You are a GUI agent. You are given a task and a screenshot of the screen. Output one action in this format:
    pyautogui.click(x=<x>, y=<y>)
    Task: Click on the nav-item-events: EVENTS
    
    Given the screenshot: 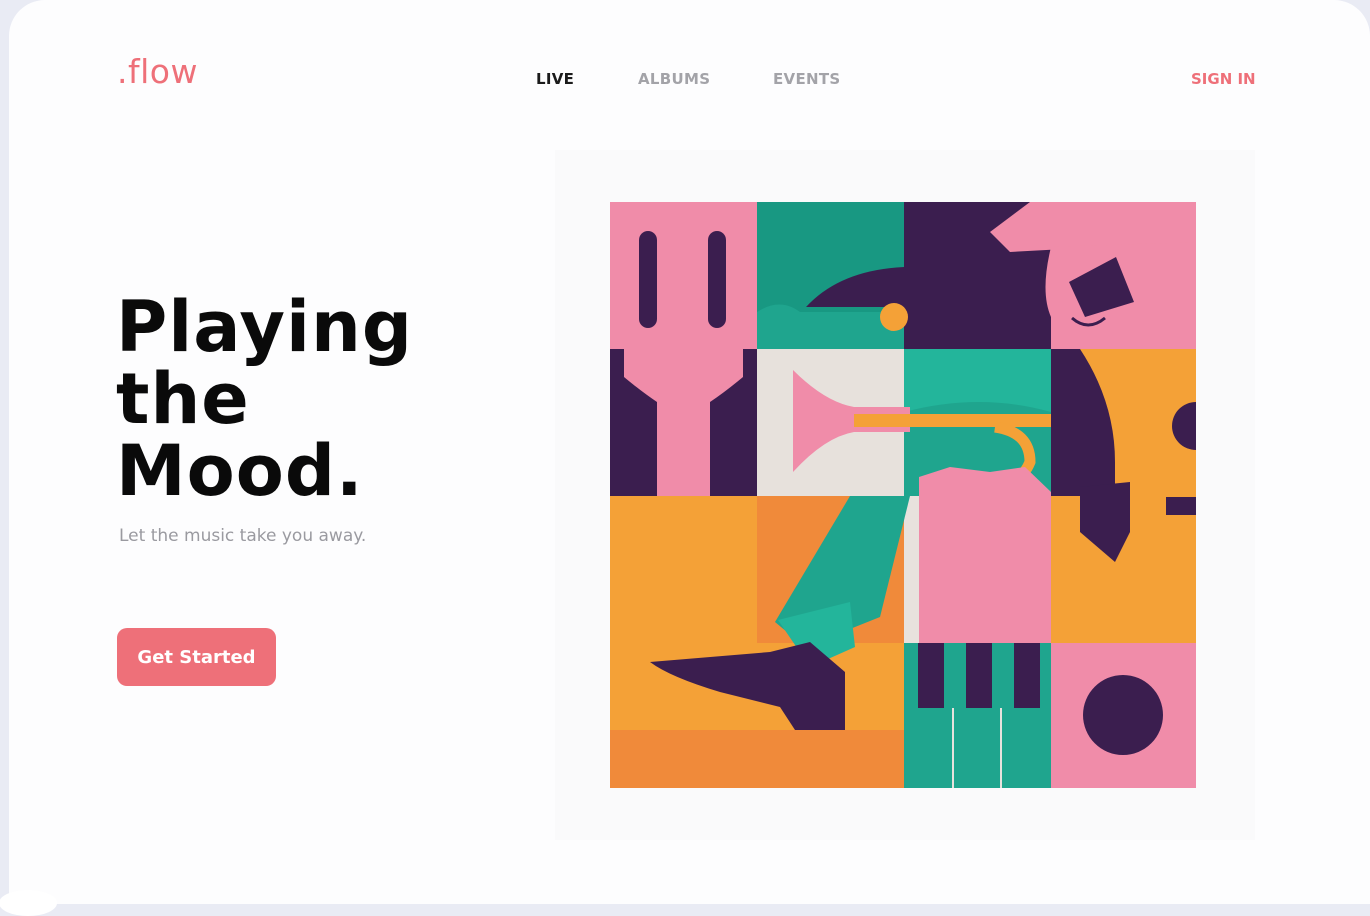 What is the action you would take?
    pyautogui.click(x=807, y=79)
    